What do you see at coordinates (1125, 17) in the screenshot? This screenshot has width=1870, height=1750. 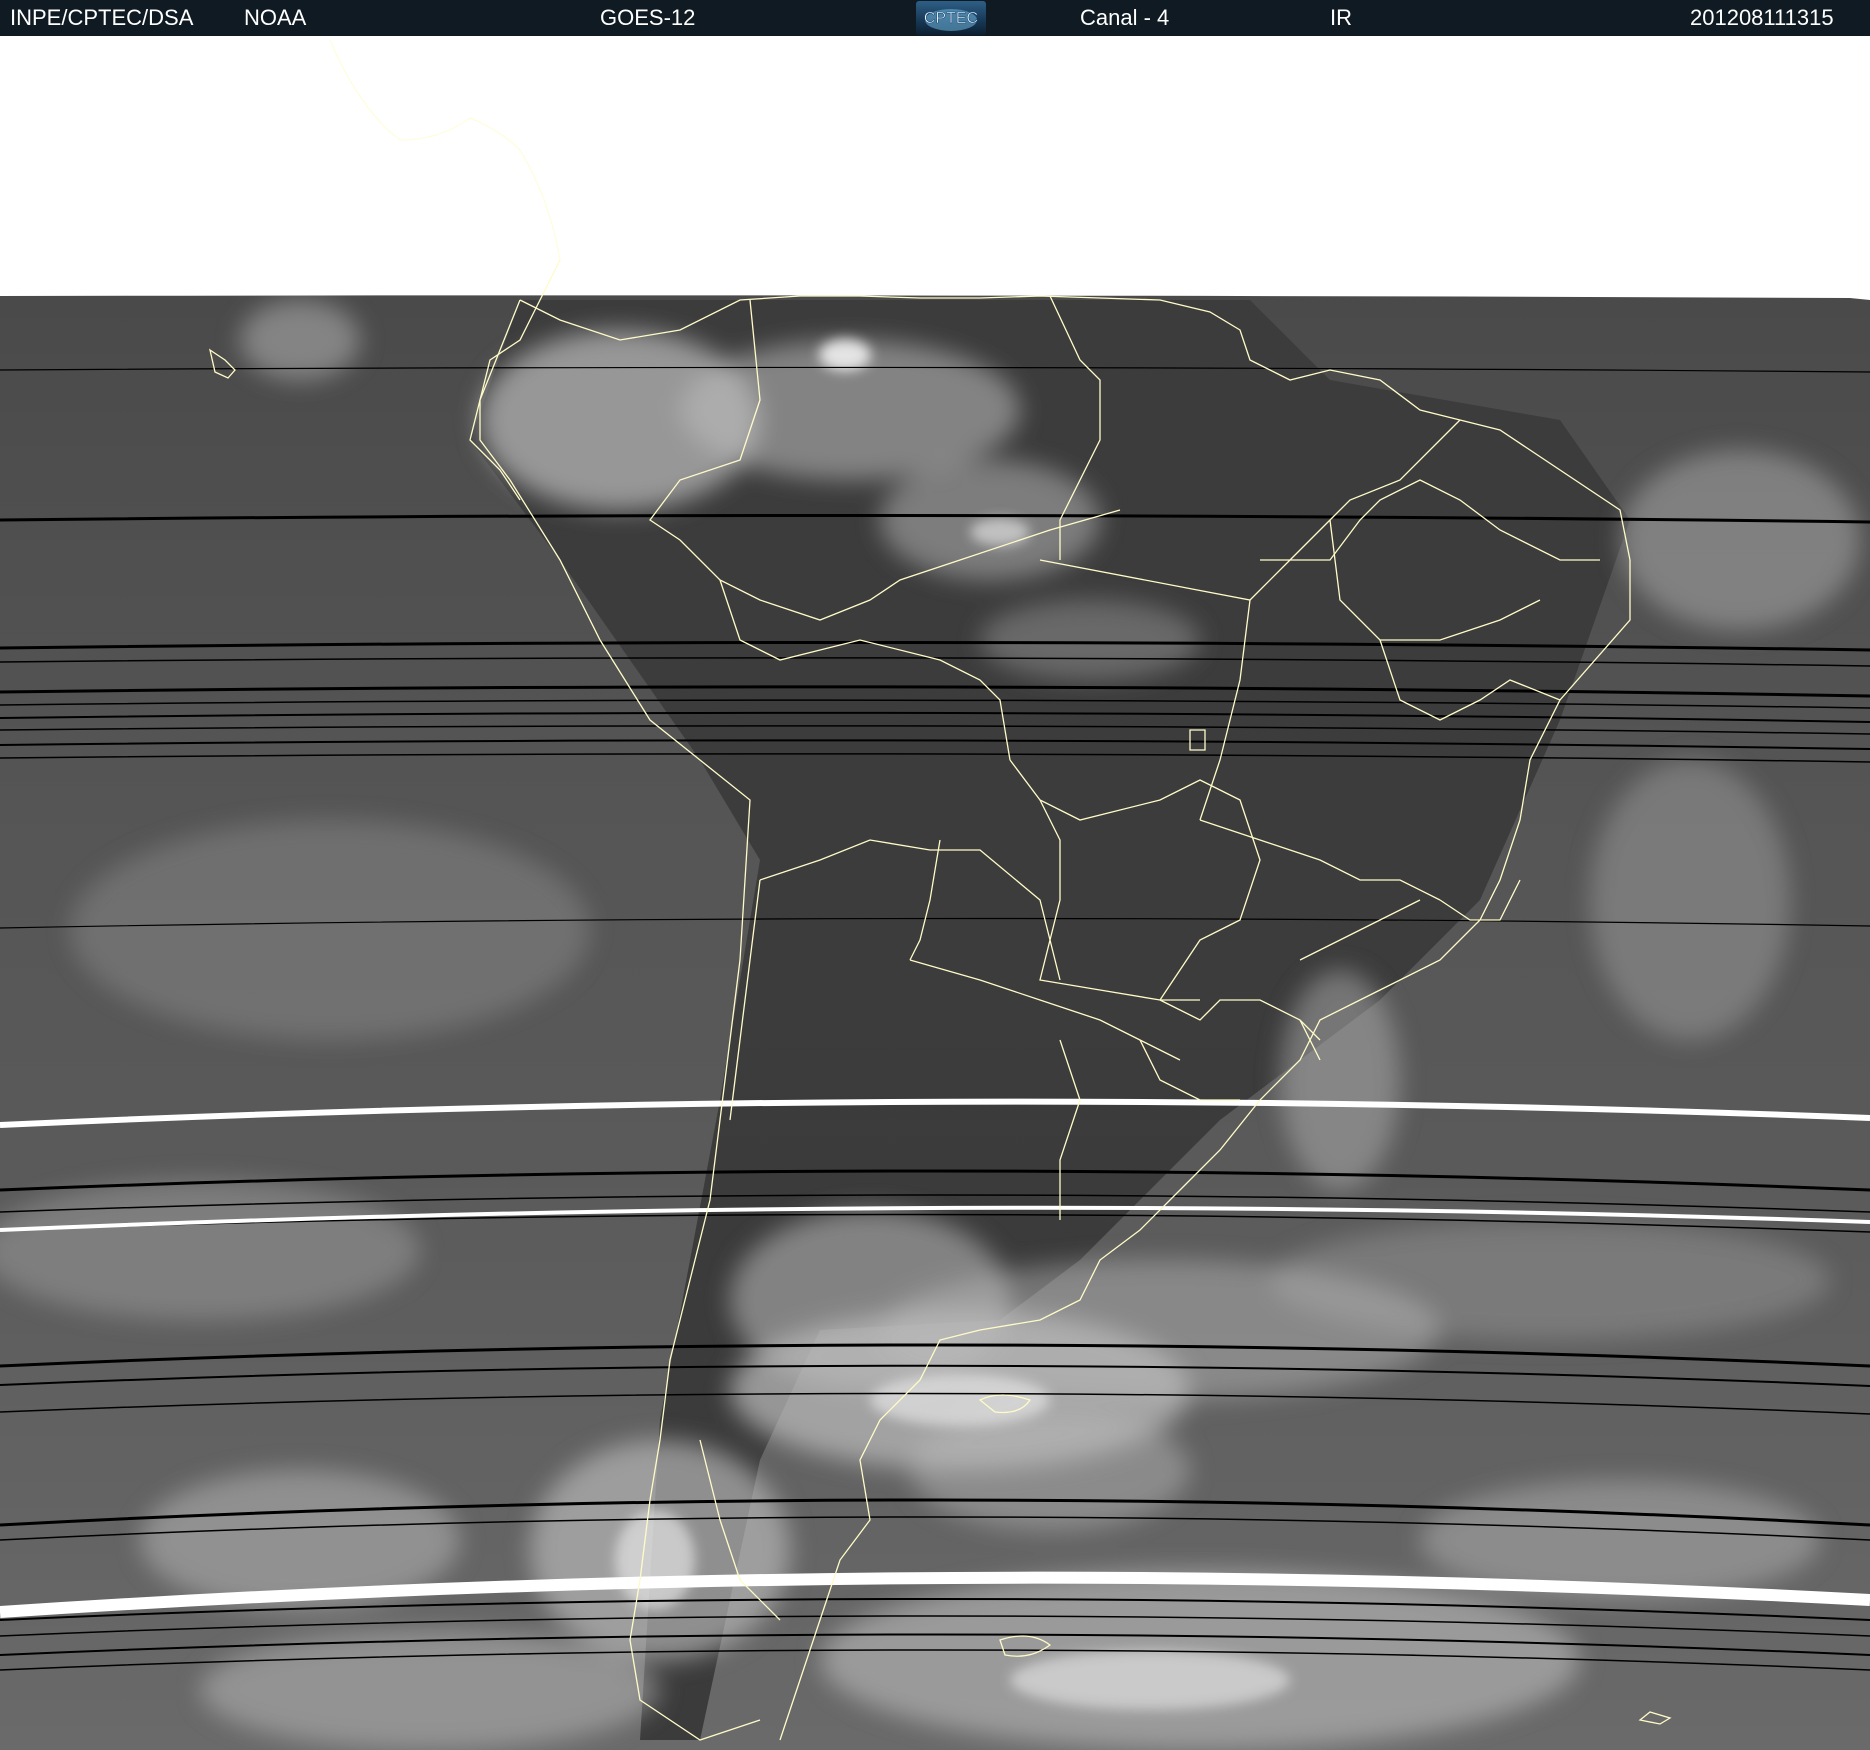 I see `channel-label: Canal - 4` at bounding box center [1125, 17].